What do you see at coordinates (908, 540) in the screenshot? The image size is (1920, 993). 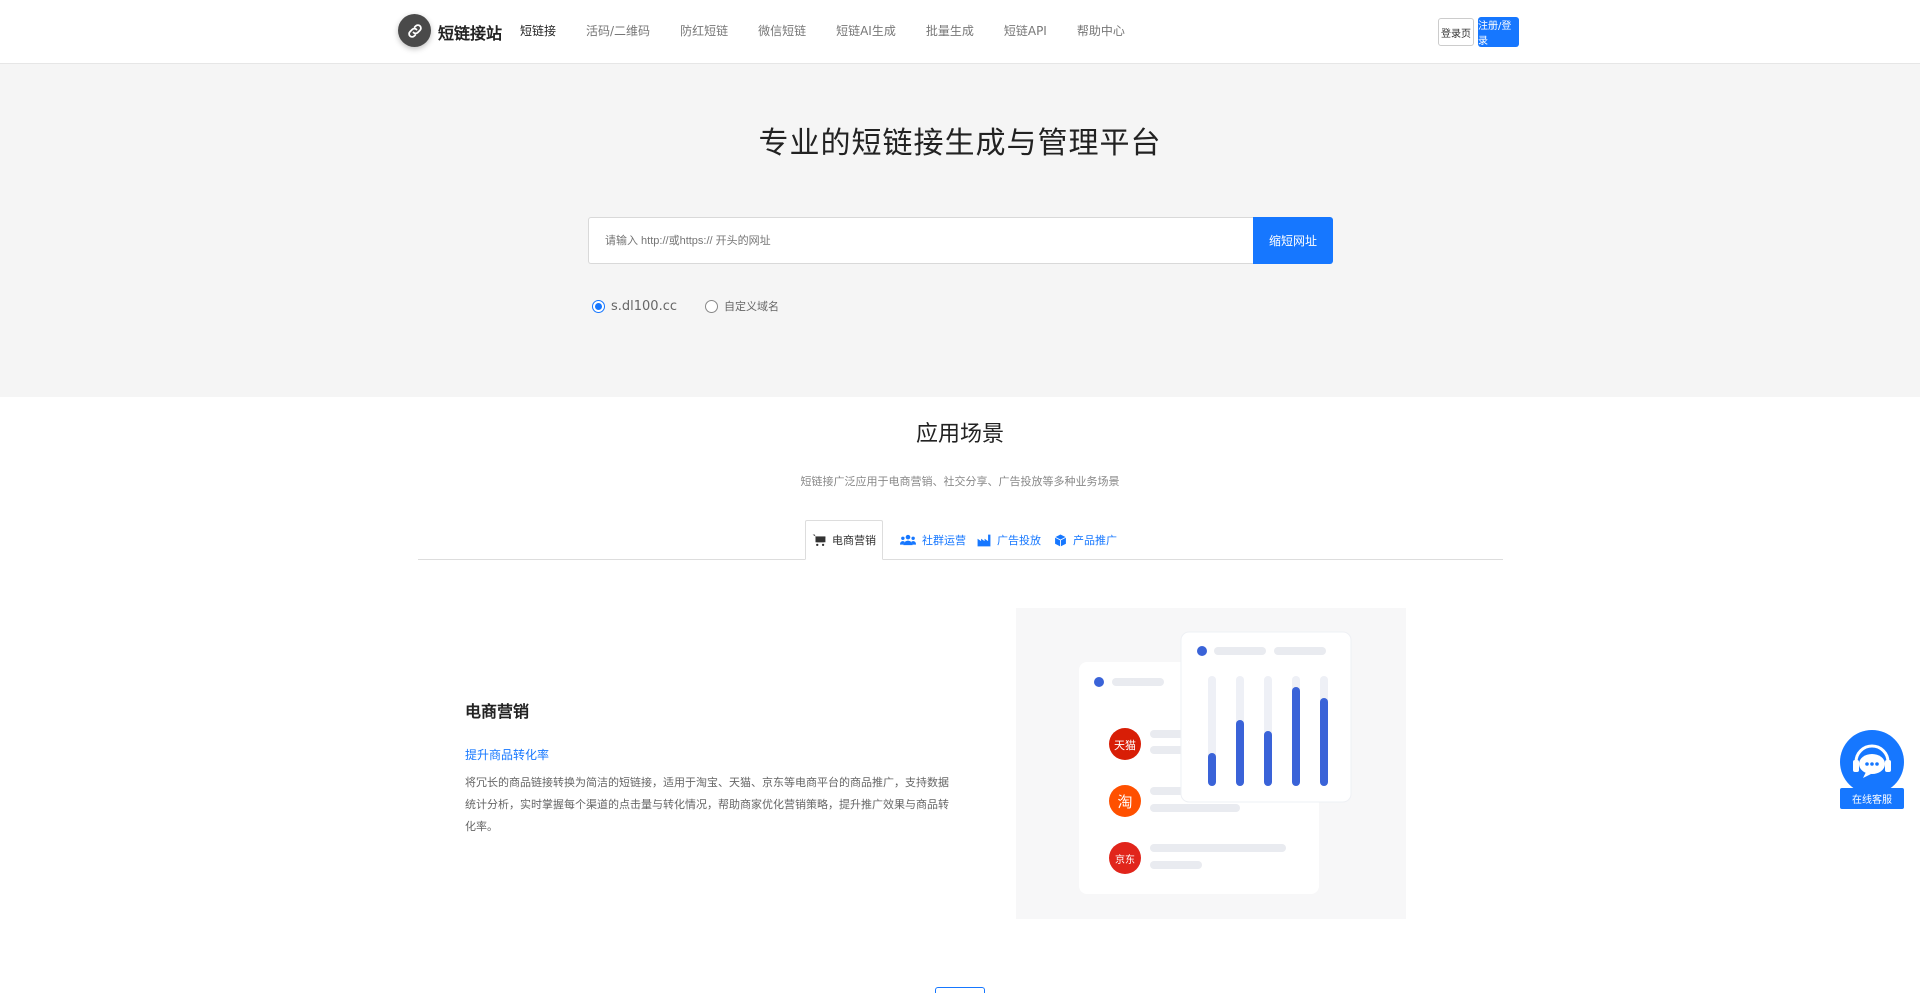 I see `users-icon` at bounding box center [908, 540].